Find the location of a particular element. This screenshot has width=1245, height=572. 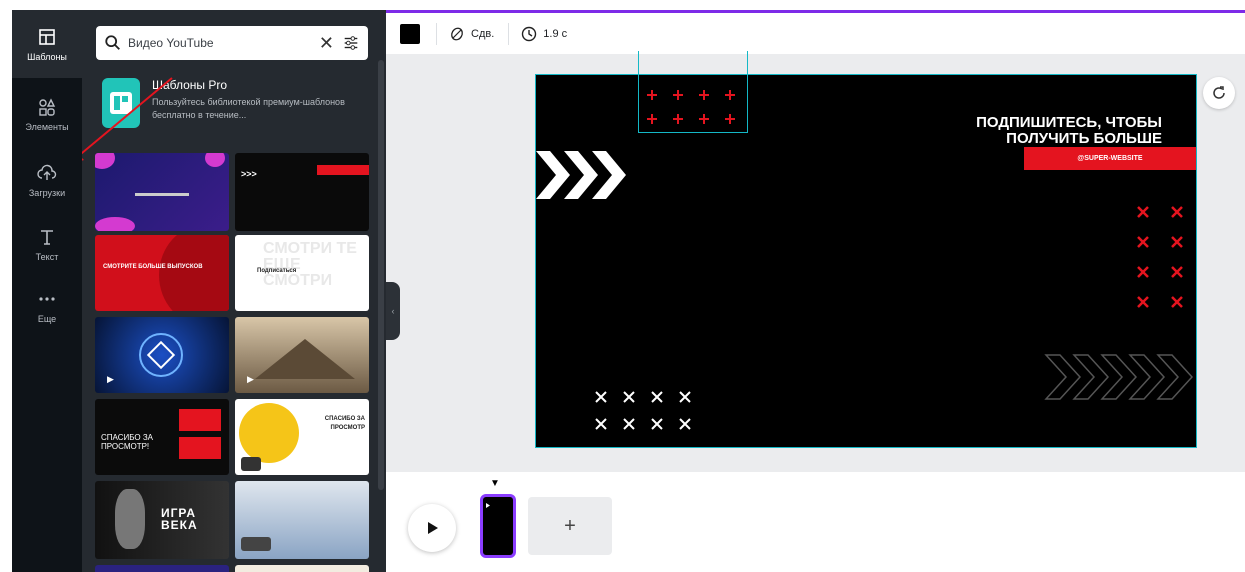

sidebar-item-label: Текст is located at coordinates (47, 257).